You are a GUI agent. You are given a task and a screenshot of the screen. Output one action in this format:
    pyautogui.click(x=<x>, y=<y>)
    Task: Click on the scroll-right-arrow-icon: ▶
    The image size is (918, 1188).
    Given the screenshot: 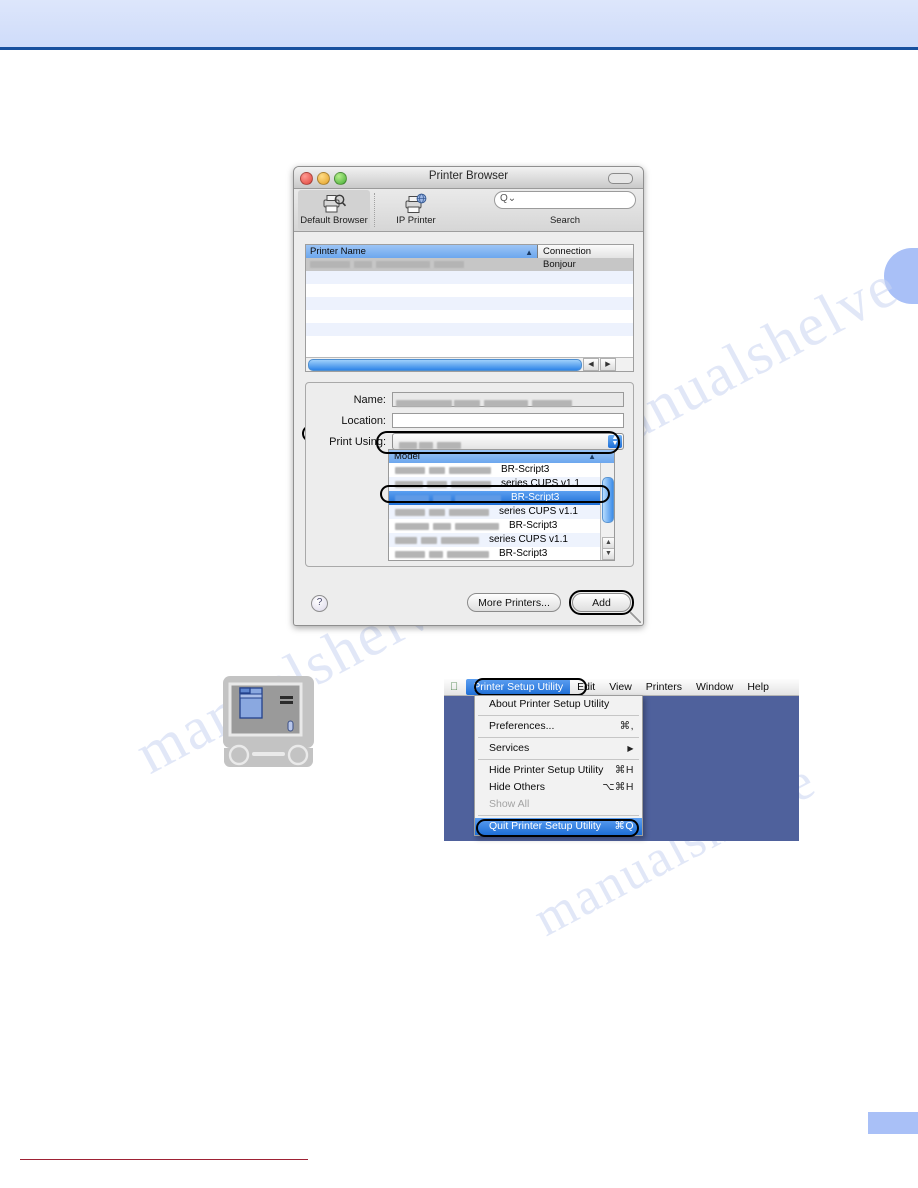 What is the action you would take?
    pyautogui.click(x=608, y=364)
    